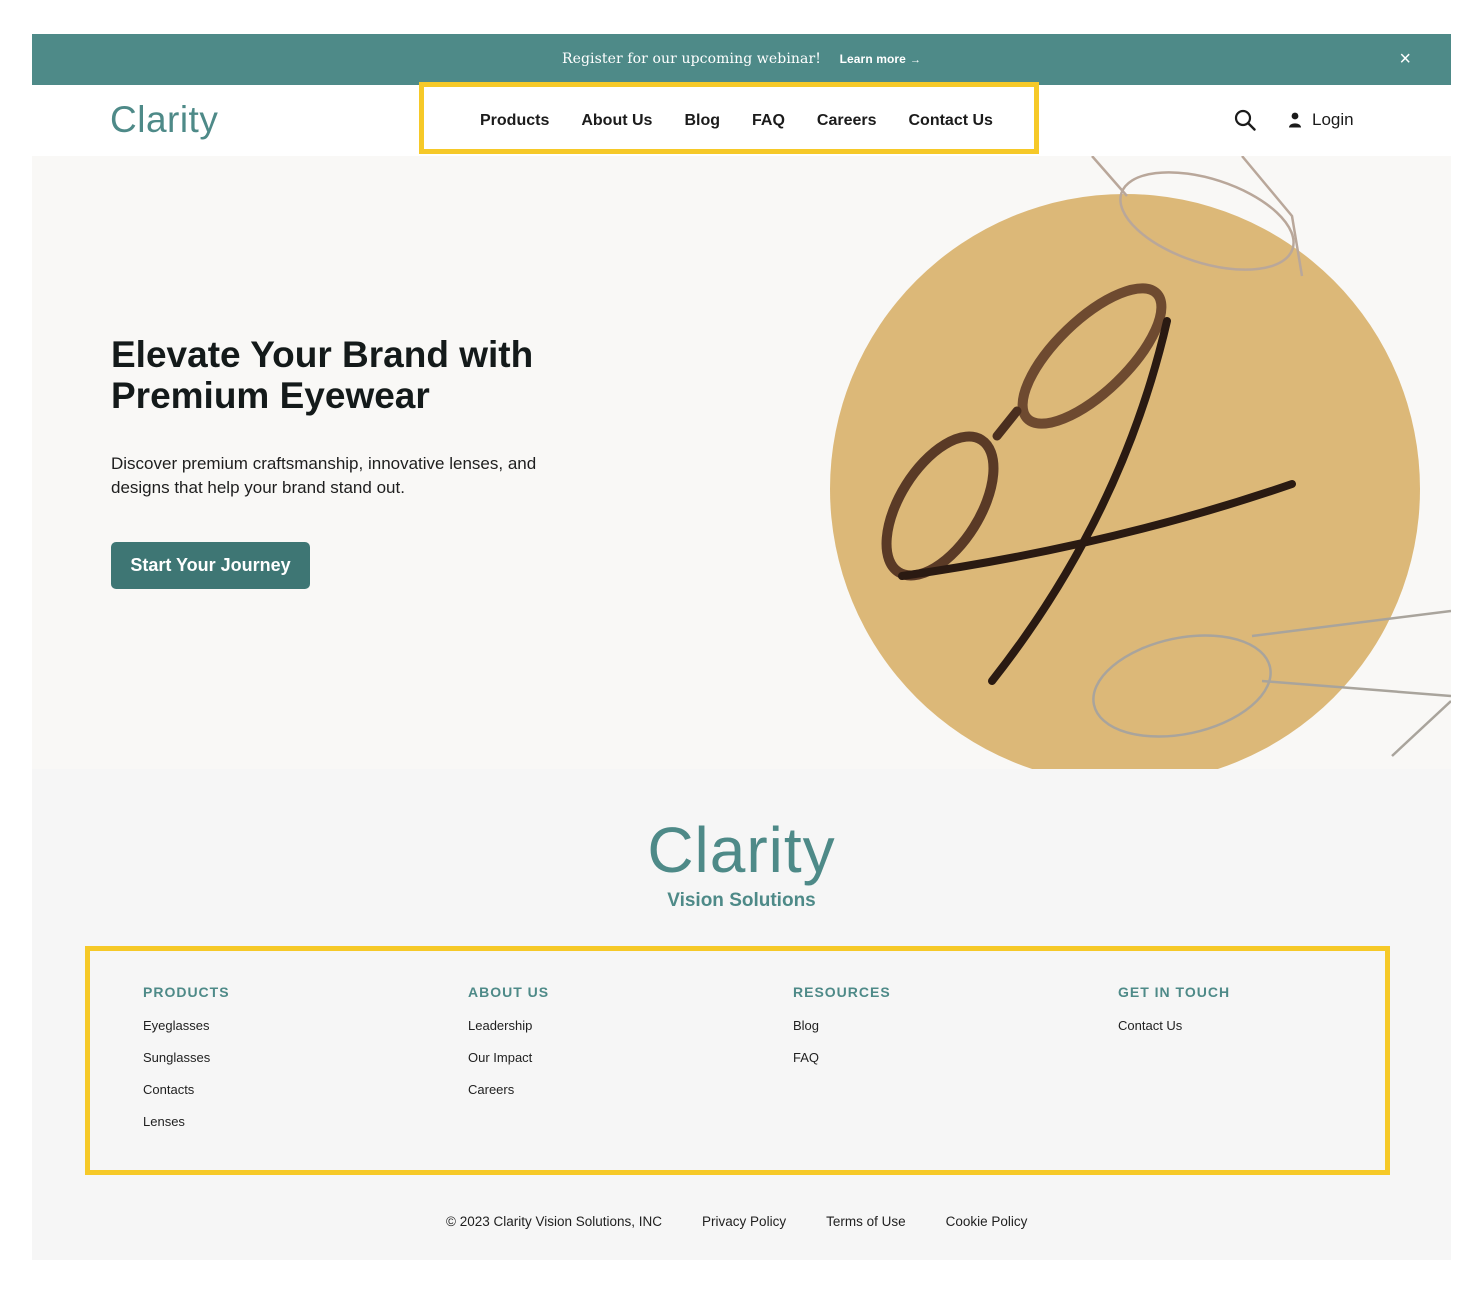 This screenshot has width=1482, height=1295. What do you see at coordinates (842, 1026) in the screenshot?
I see `footer-link-blog: Blog` at bounding box center [842, 1026].